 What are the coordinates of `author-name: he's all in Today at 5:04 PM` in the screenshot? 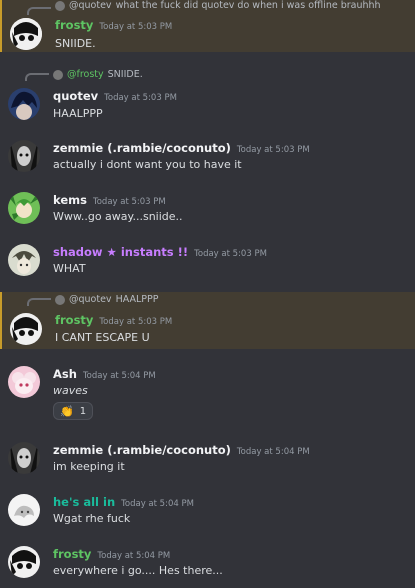 It's located at (123, 502).